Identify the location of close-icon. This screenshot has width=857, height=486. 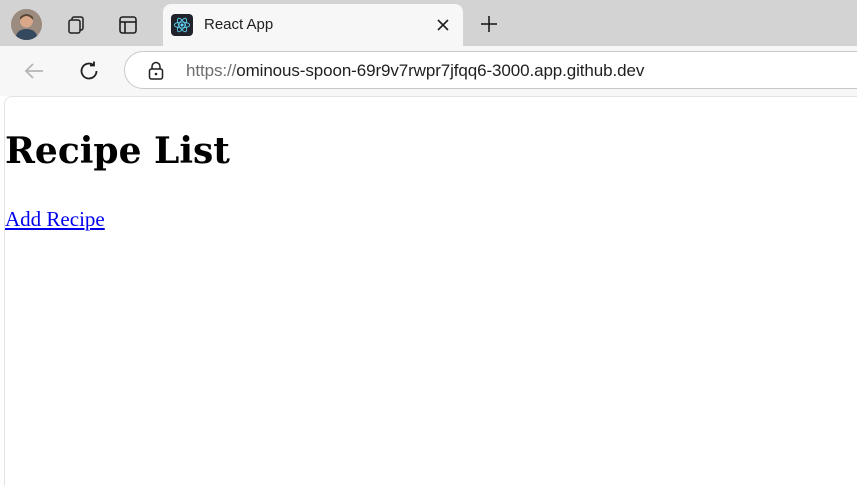
(443, 25).